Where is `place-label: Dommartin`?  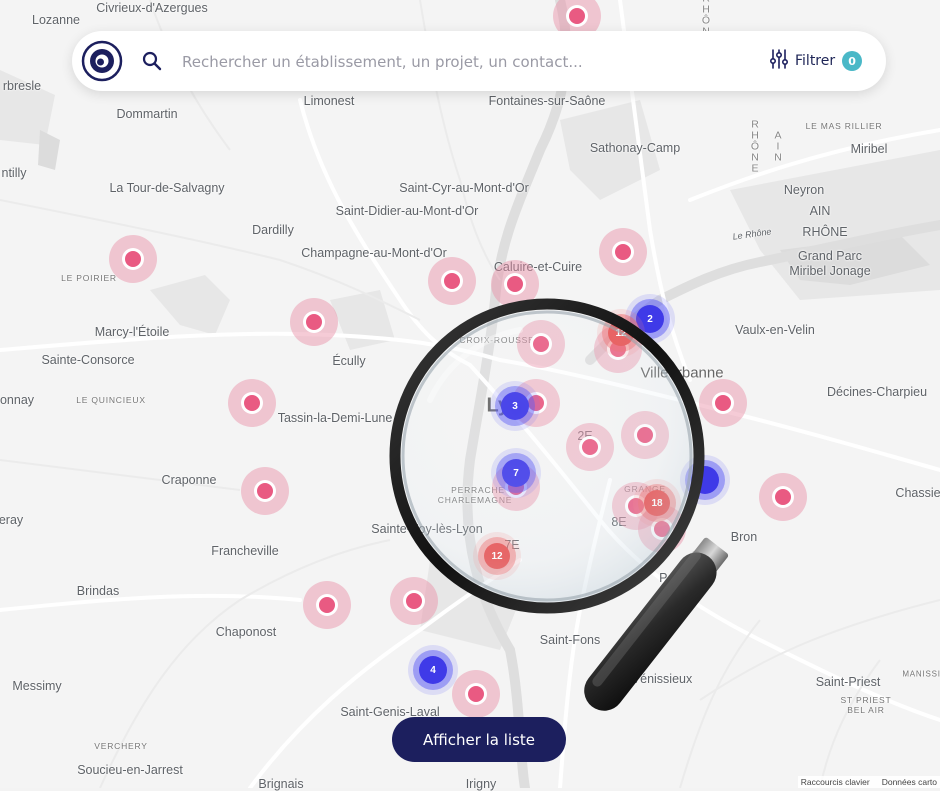
place-label: Dommartin is located at coordinates (147, 114).